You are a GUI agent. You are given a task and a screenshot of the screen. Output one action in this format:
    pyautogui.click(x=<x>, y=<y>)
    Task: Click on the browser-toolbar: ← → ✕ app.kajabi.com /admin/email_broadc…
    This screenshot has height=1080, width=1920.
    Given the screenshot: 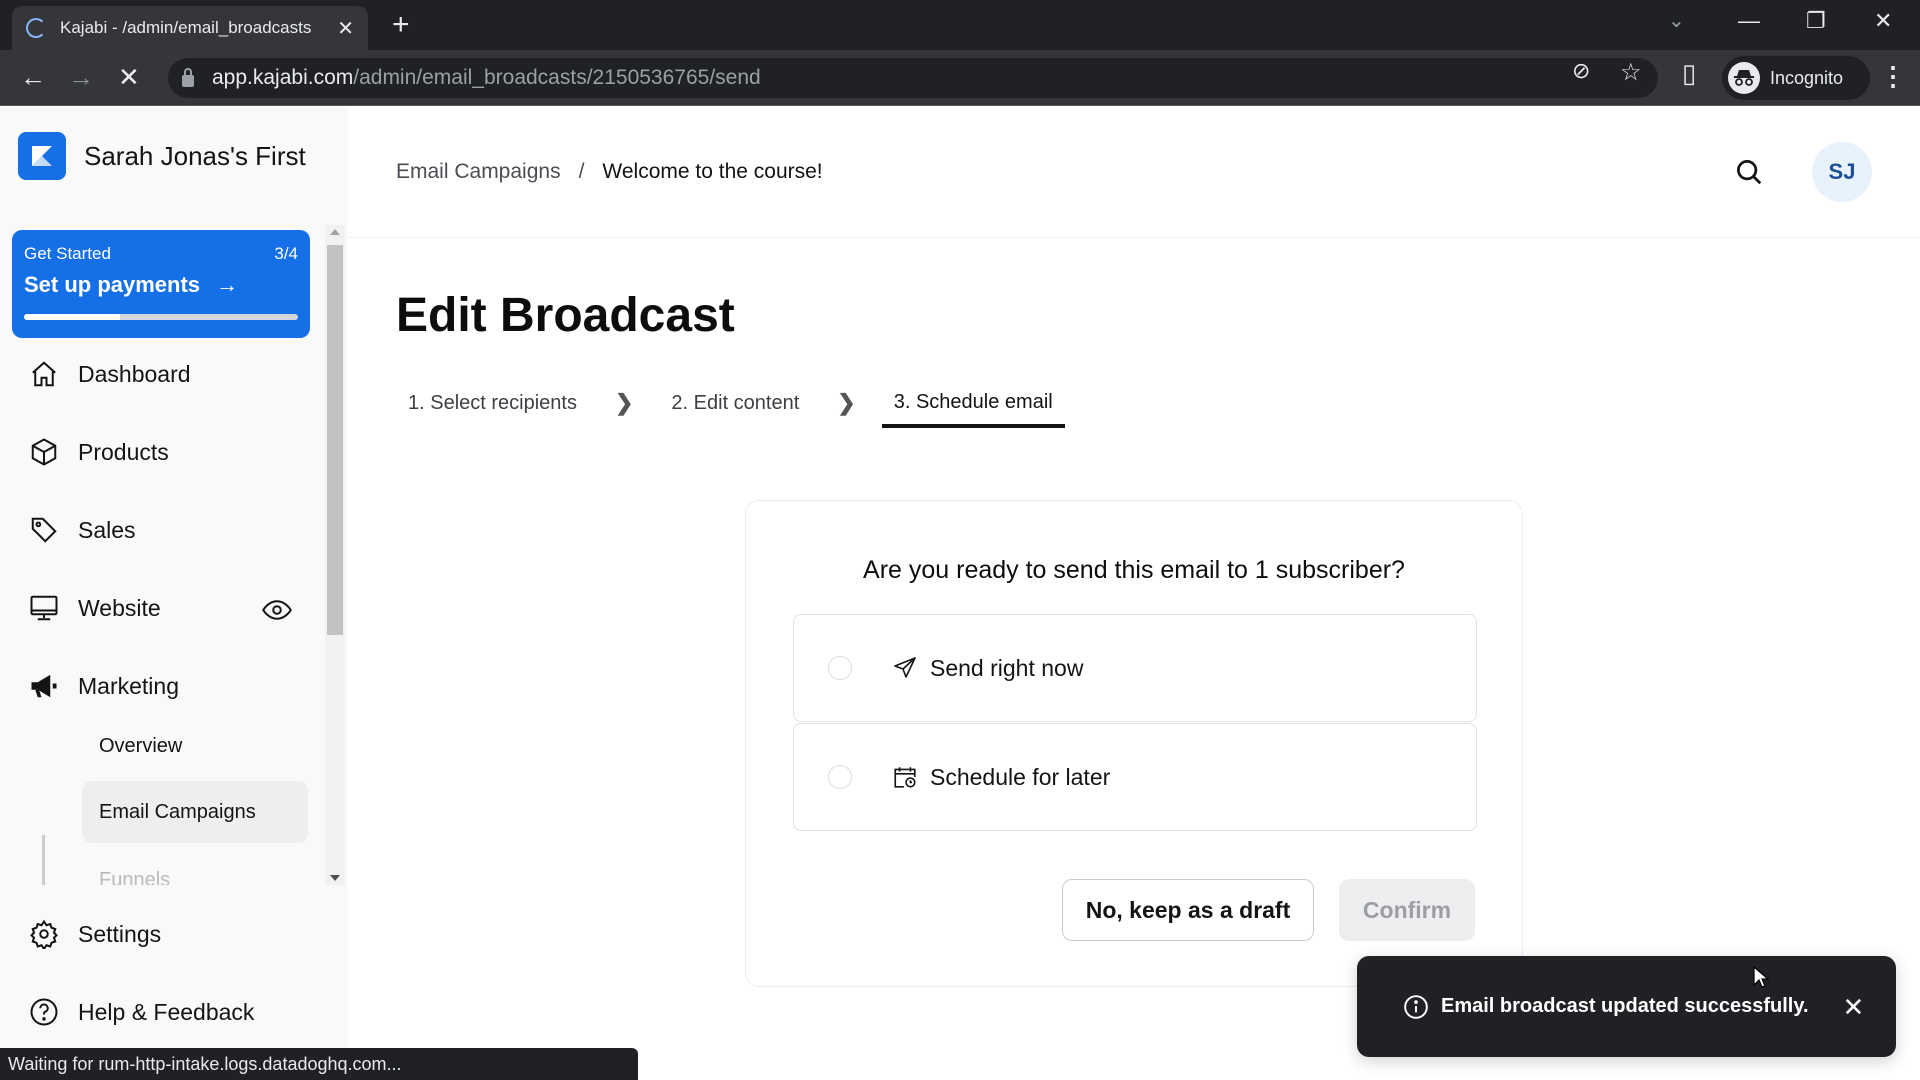 What is the action you would take?
    pyautogui.click(x=960, y=78)
    